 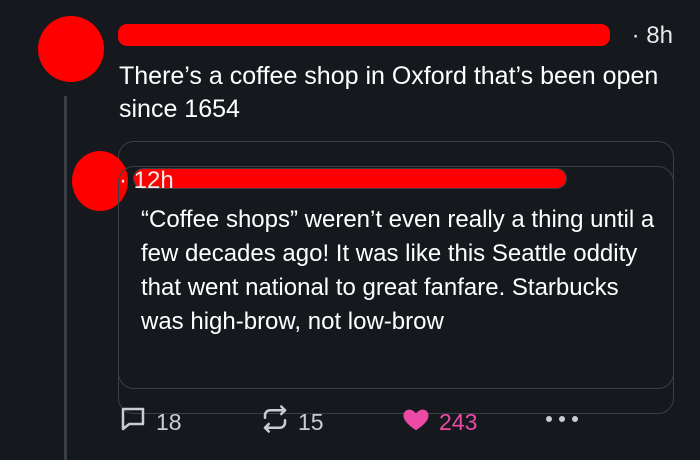 What do you see at coordinates (350, 422) in the screenshot?
I see `action-bar: 18 15 243` at bounding box center [350, 422].